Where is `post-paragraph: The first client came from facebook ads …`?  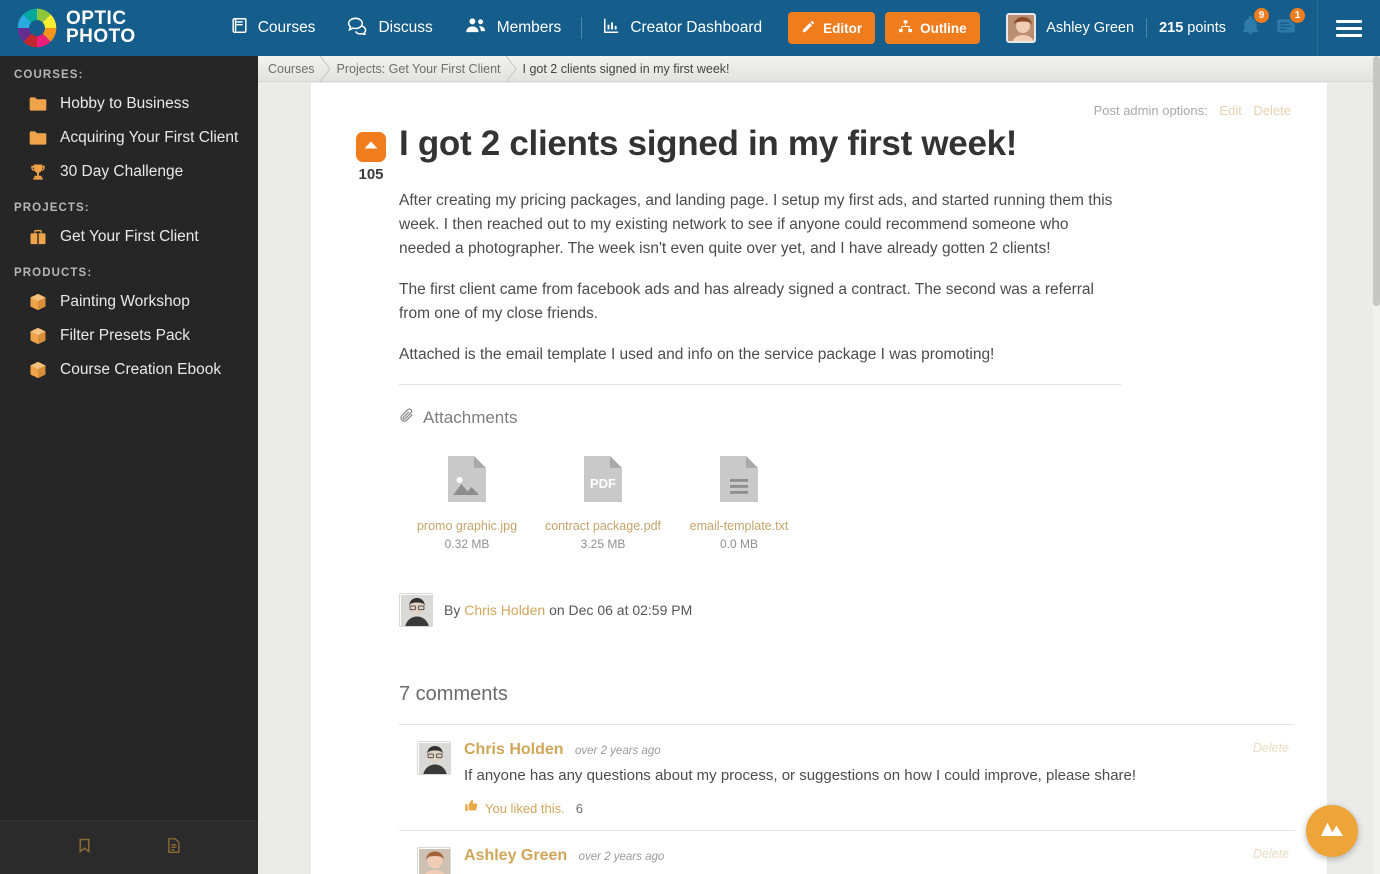 post-paragraph: The first client came from facebook ads … is located at coordinates (746, 301).